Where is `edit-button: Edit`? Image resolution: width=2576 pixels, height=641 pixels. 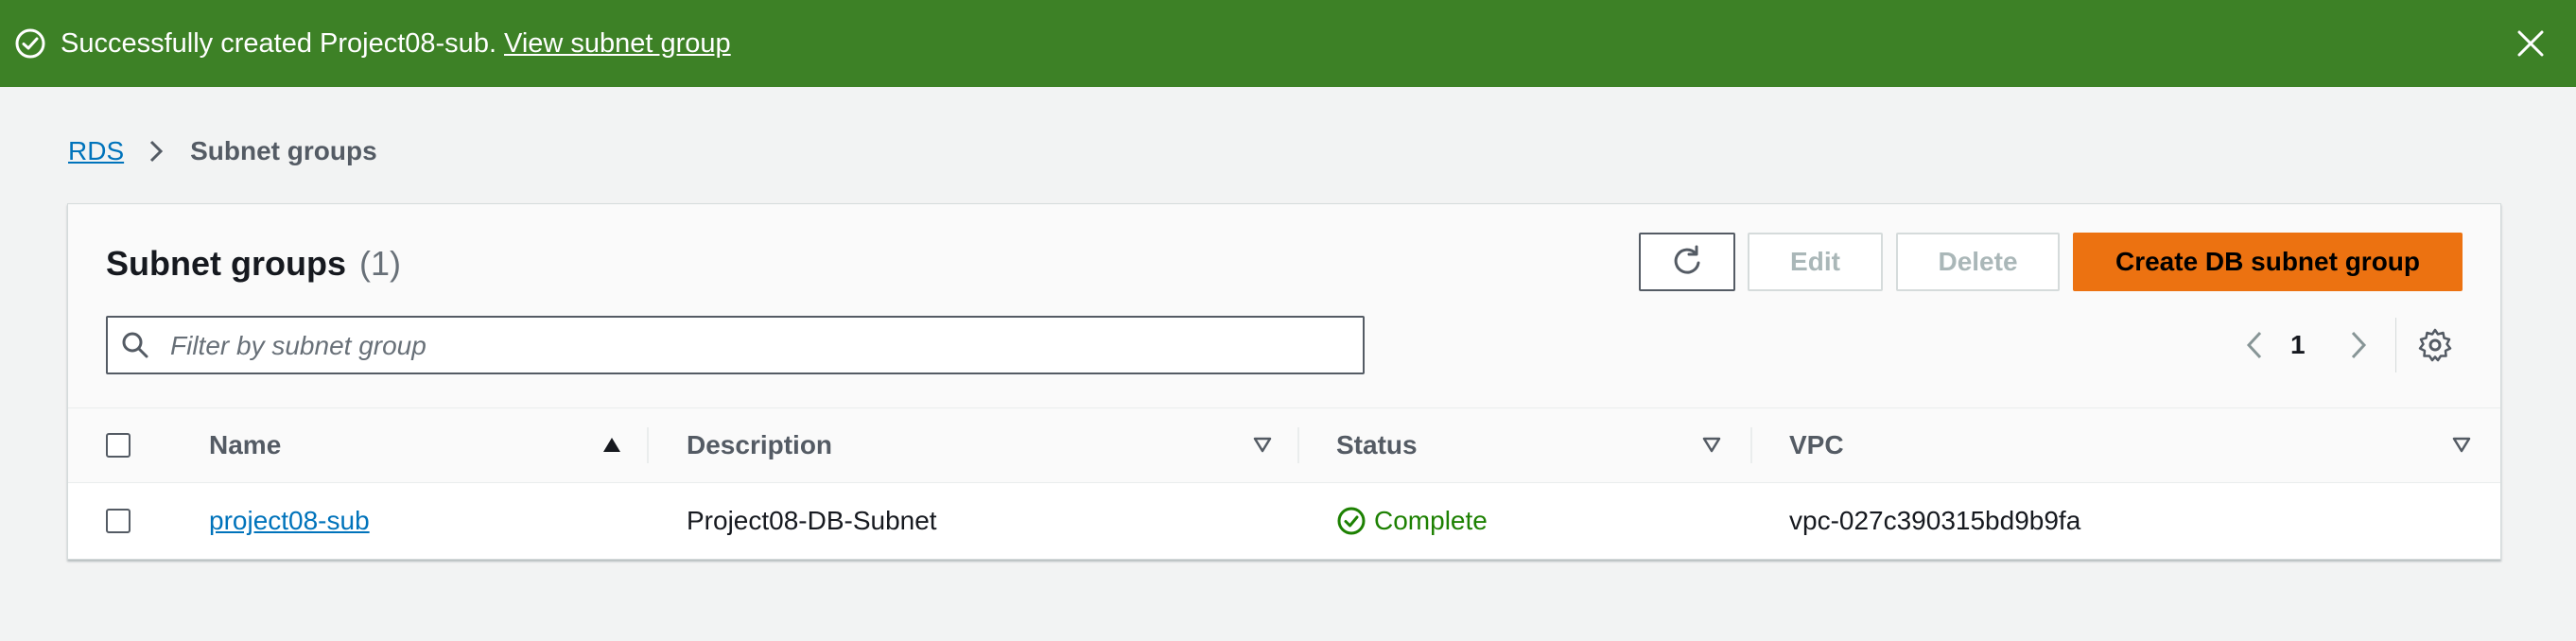
edit-button: Edit is located at coordinates (1815, 262).